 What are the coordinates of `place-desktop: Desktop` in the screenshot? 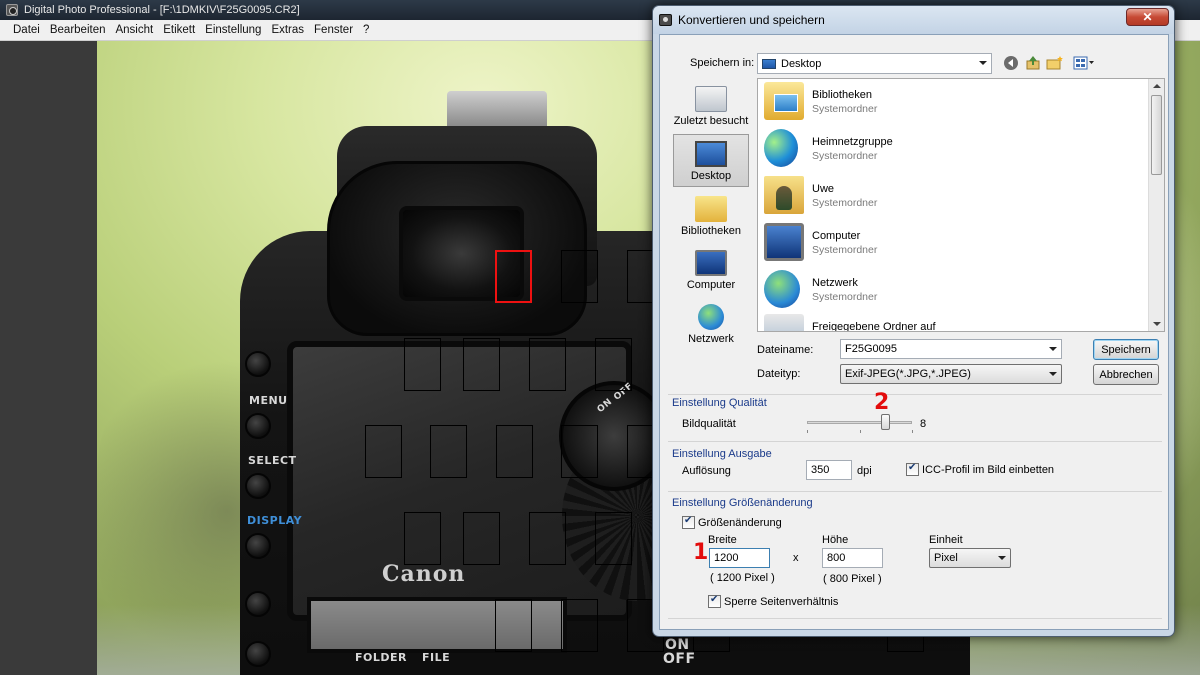 It's located at (711, 160).